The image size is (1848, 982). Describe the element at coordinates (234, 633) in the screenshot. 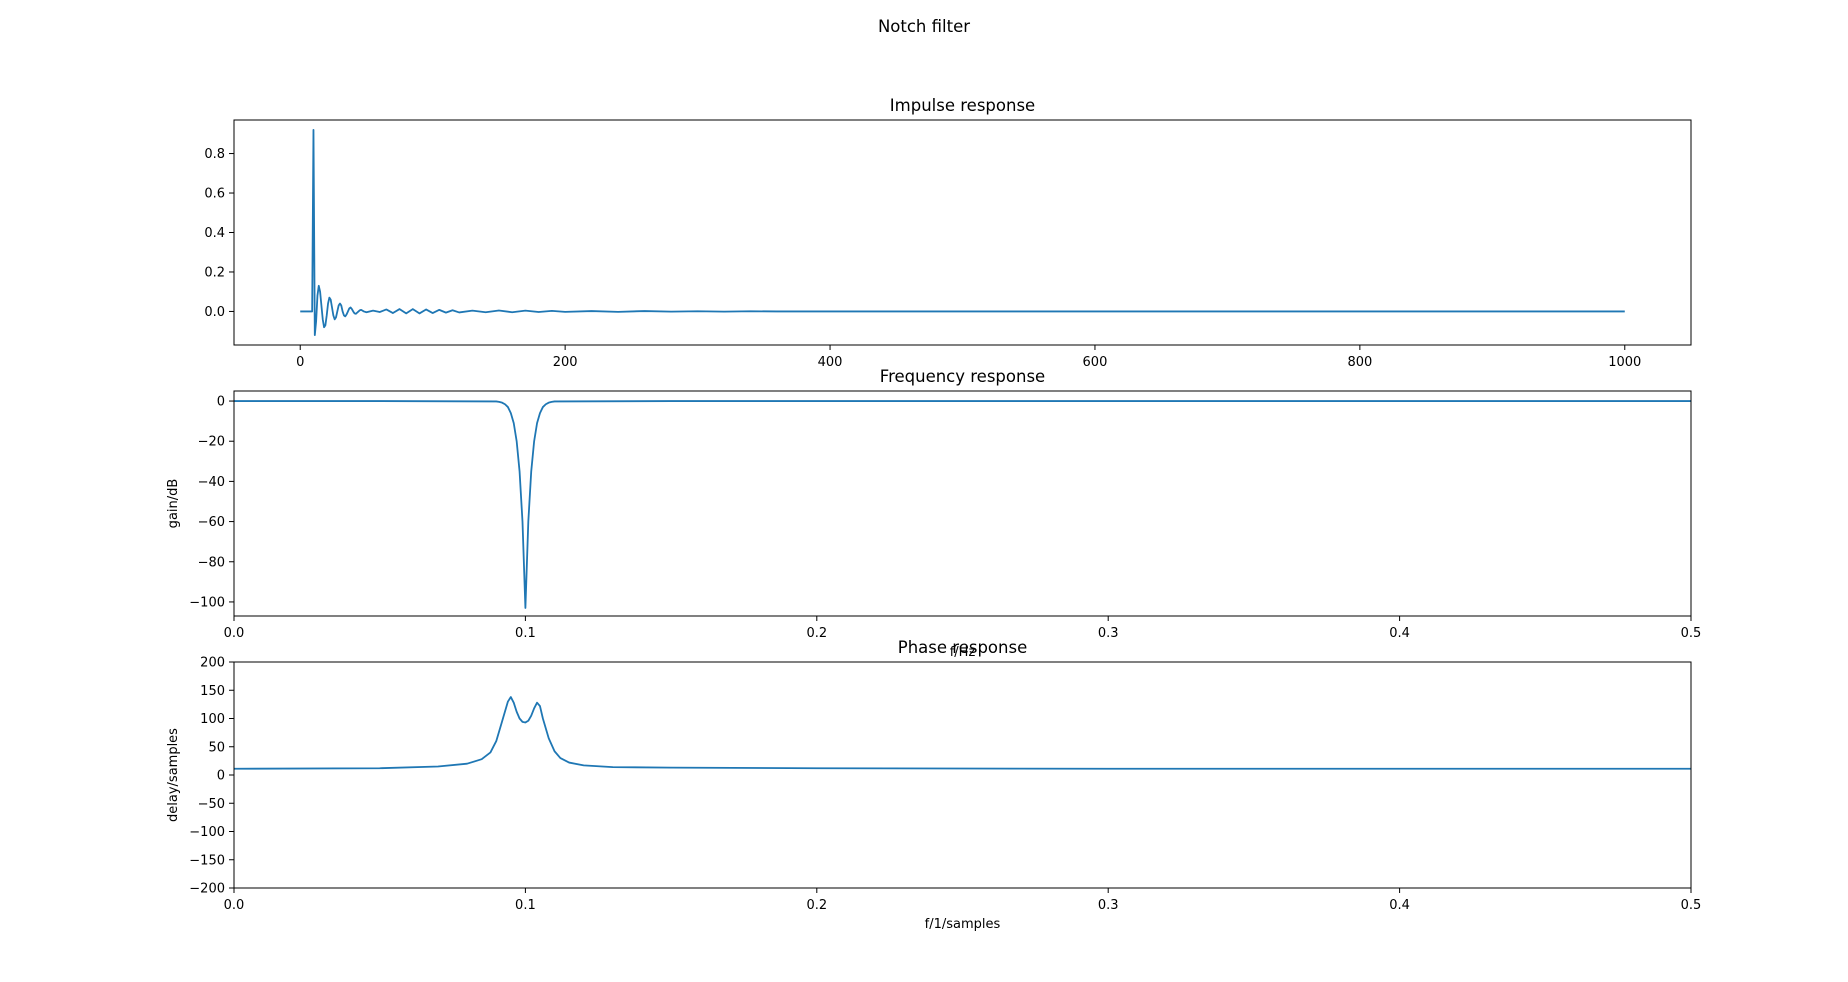

I see `subplot-2-x-tick-label: 0.0` at that location.